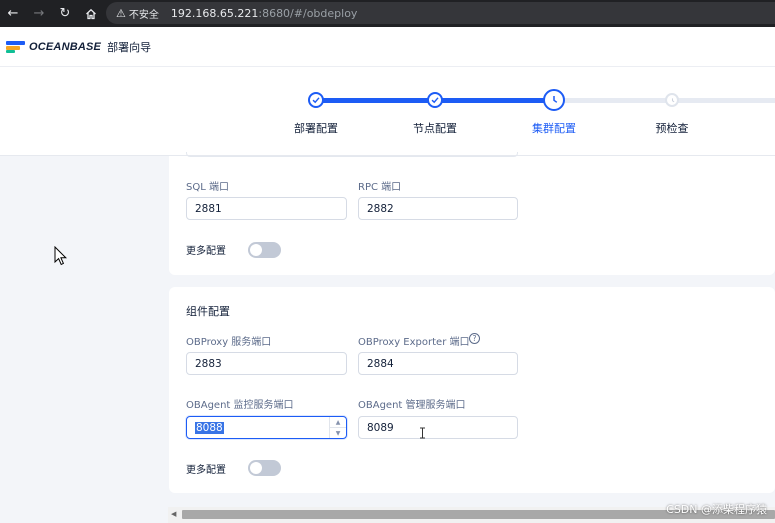 The image size is (775, 523). I want to click on obproxy-exporter-label: OBProxy Exporter 端口, so click(414, 342).